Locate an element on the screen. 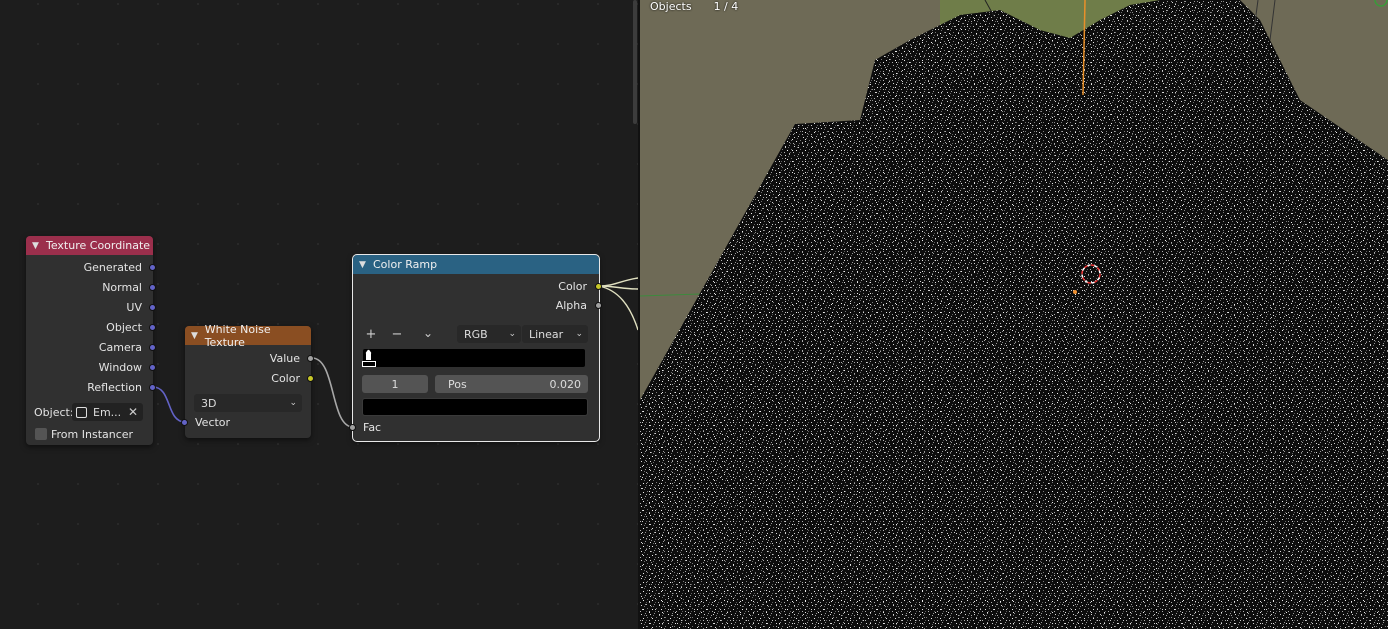 The width and height of the screenshot is (1388, 629). socket-color-out is located at coordinates (598, 286).